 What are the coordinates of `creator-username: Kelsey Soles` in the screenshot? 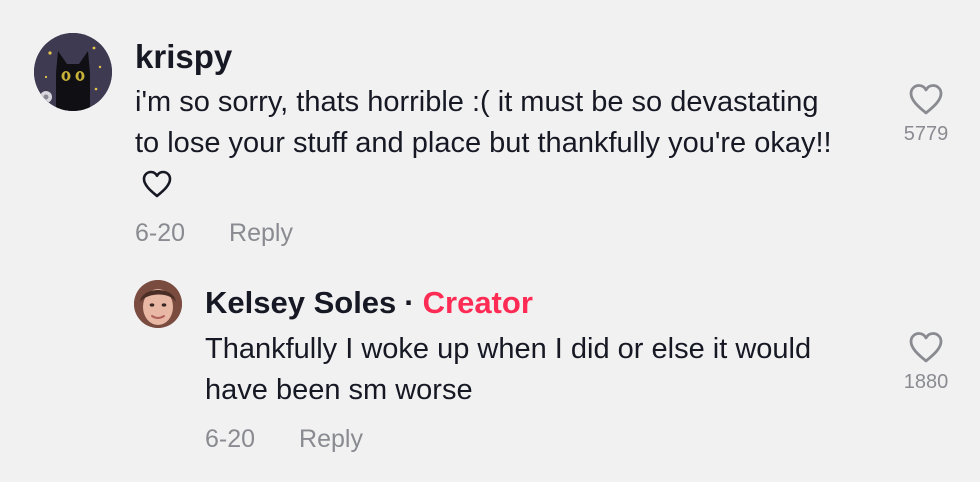 It's located at (300, 302).